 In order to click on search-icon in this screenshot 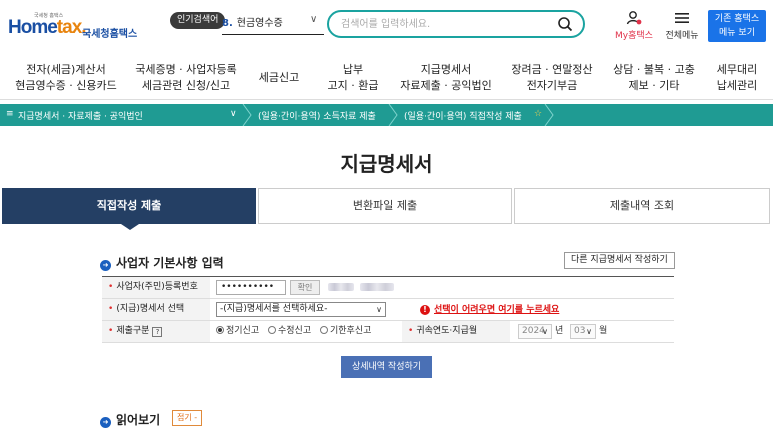, I will do `click(565, 24)`.